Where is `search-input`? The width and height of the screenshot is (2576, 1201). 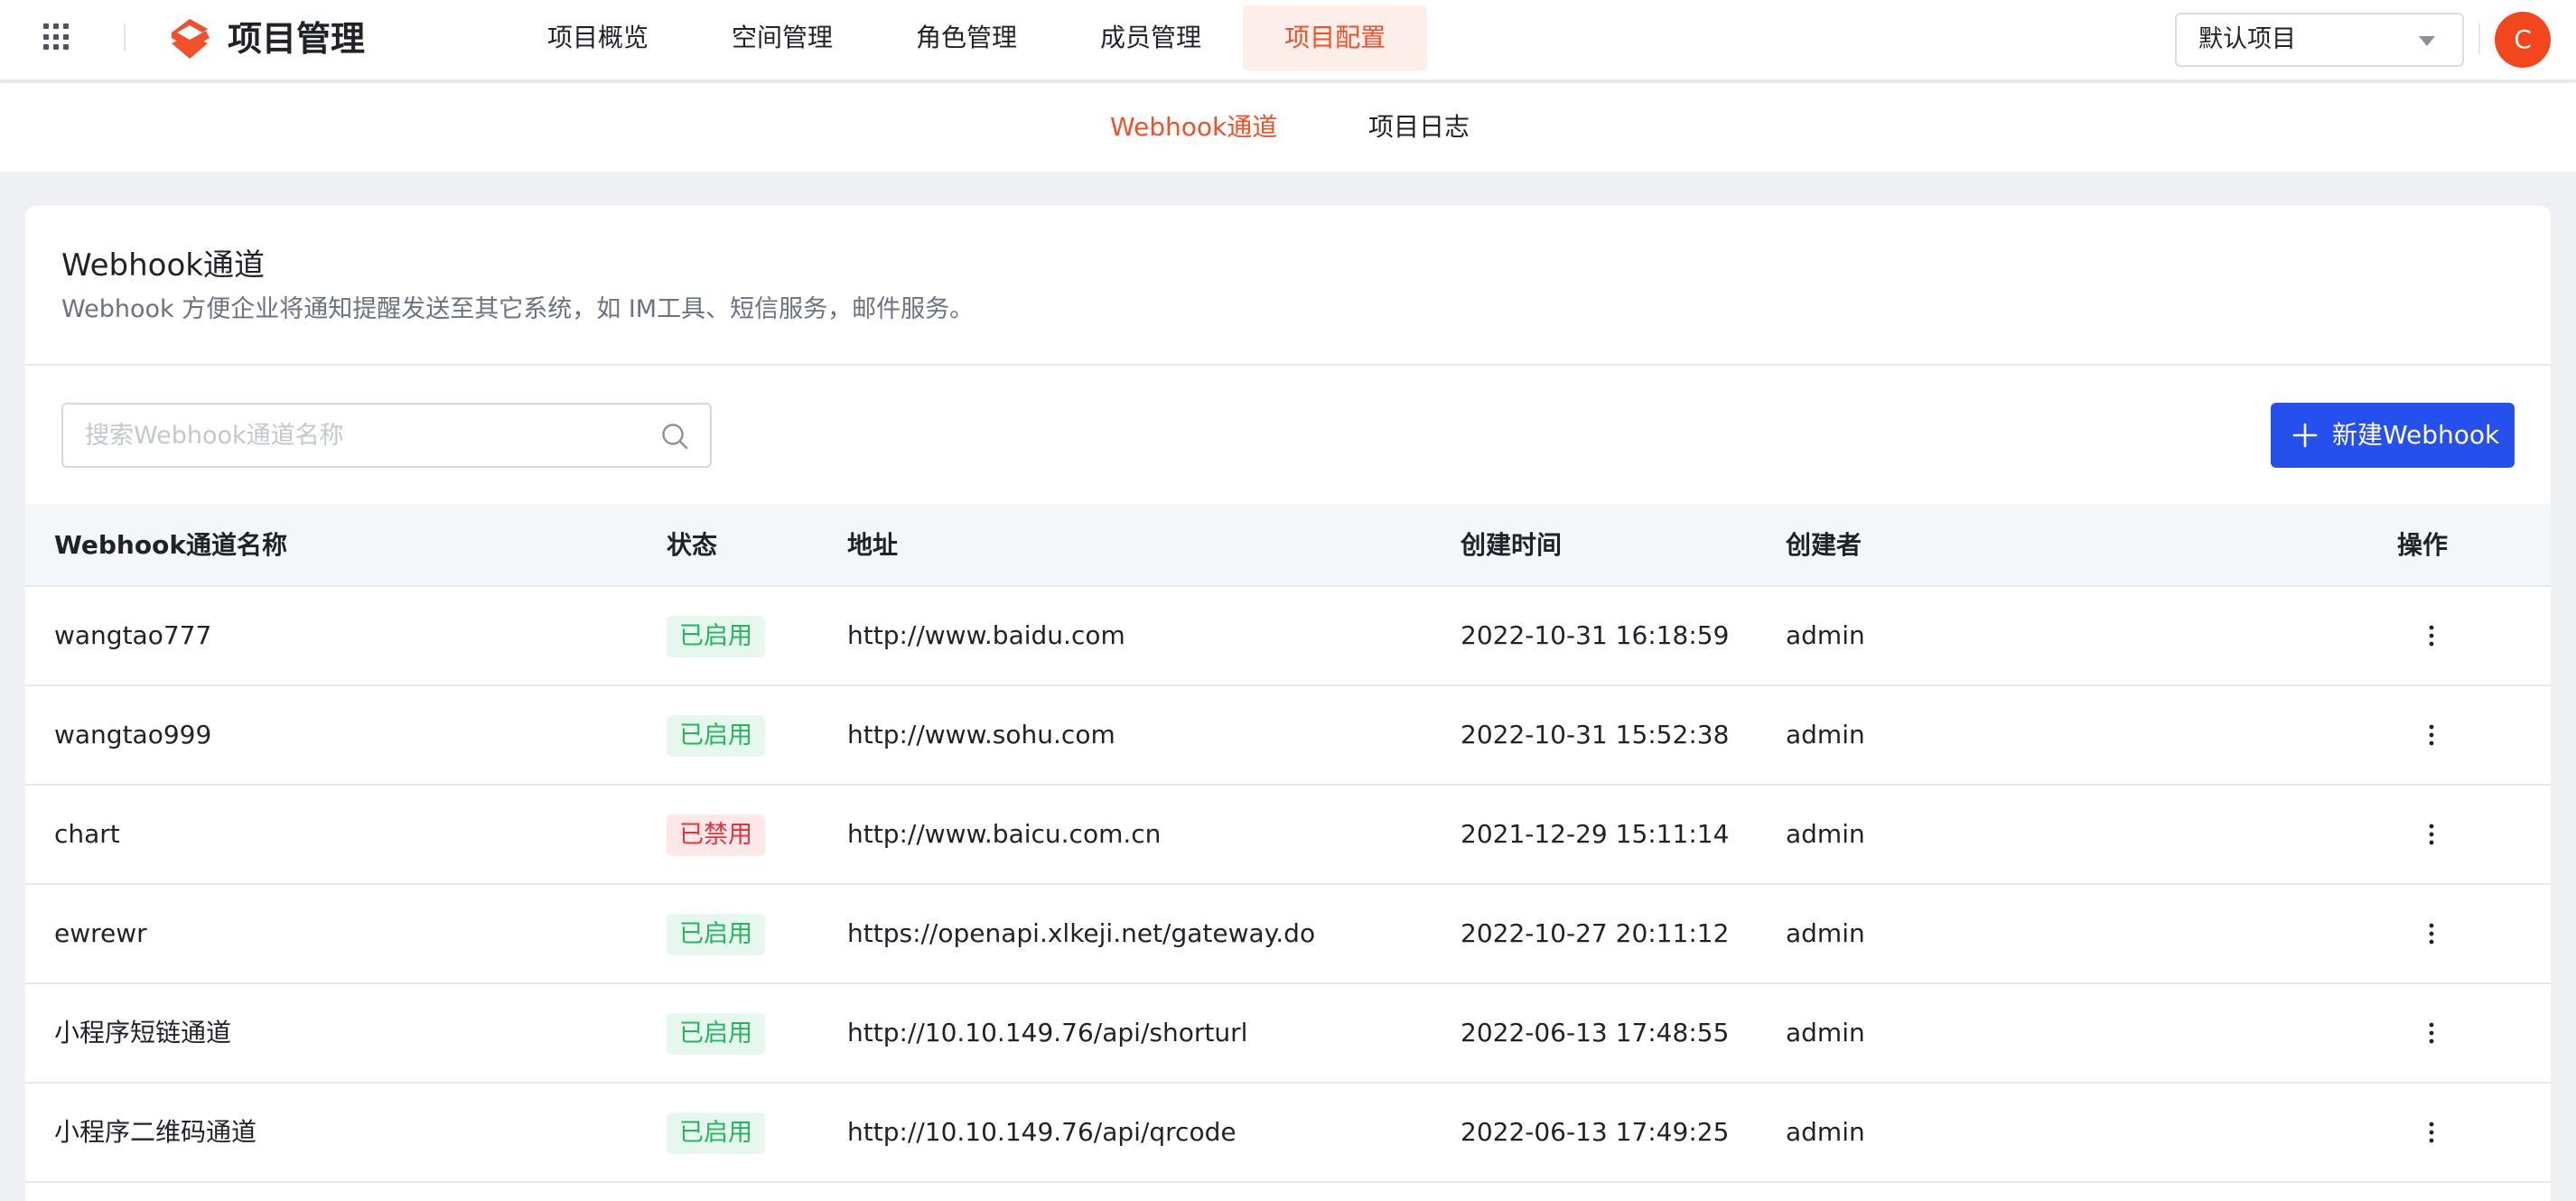 search-input is located at coordinates (356, 435).